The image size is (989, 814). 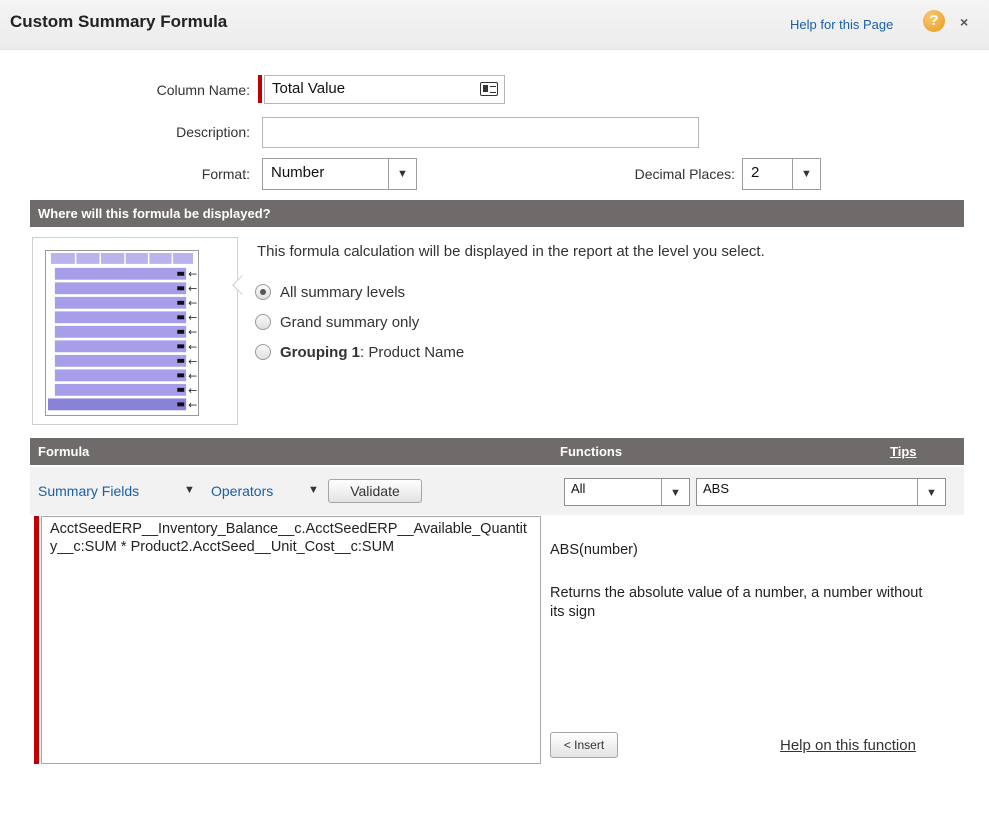 What do you see at coordinates (684, 174) in the screenshot?
I see `decimal-places-label: Decimal Places:` at bounding box center [684, 174].